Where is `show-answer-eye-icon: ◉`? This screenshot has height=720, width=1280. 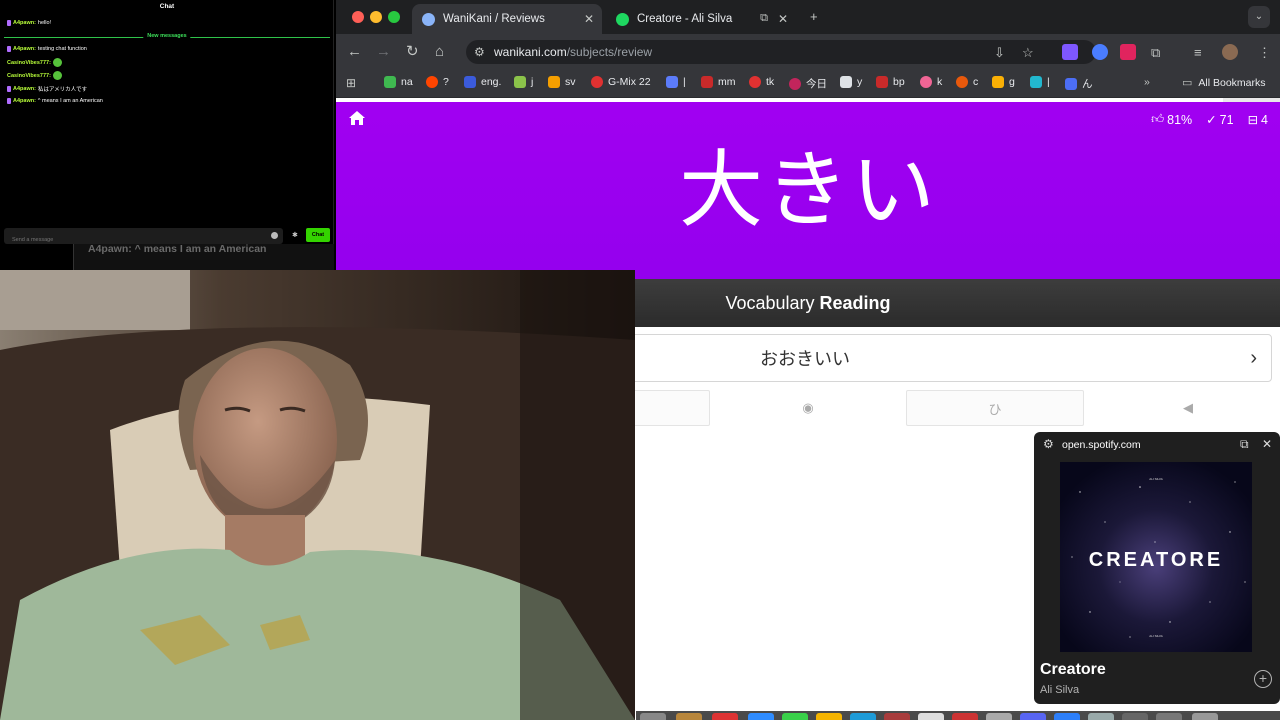
show-answer-eye-icon: ◉ is located at coordinates (808, 408).